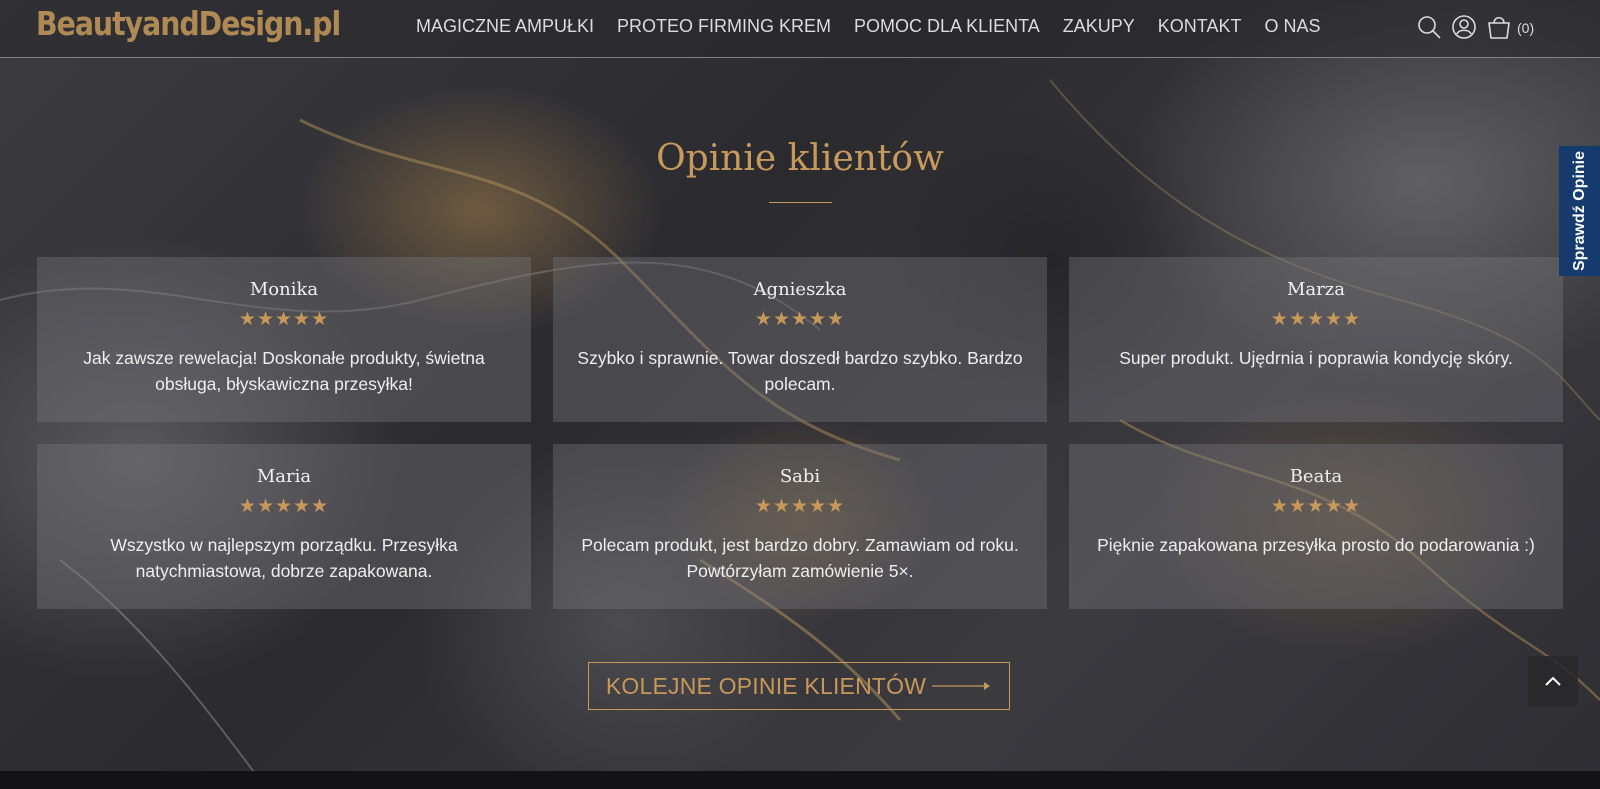 The height and width of the screenshot is (789, 1600). What do you see at coordinates (947, 26) in the screenshot?
I see `nav-pomoc-dla-klienta: POMOC DLA KLIENTA` at bounding box center [947, 26].